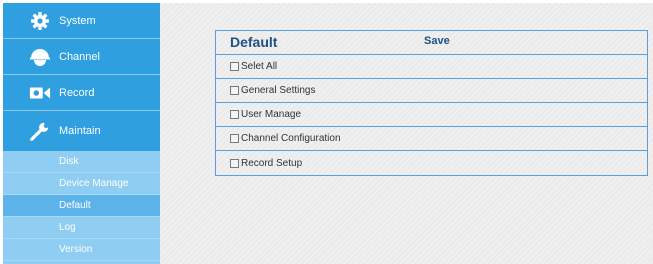 The height and width of the screenshot is (264, 653). Describe the element at coordinates (254, 42) in the screenshot. I see `page-title: Default` at that location.